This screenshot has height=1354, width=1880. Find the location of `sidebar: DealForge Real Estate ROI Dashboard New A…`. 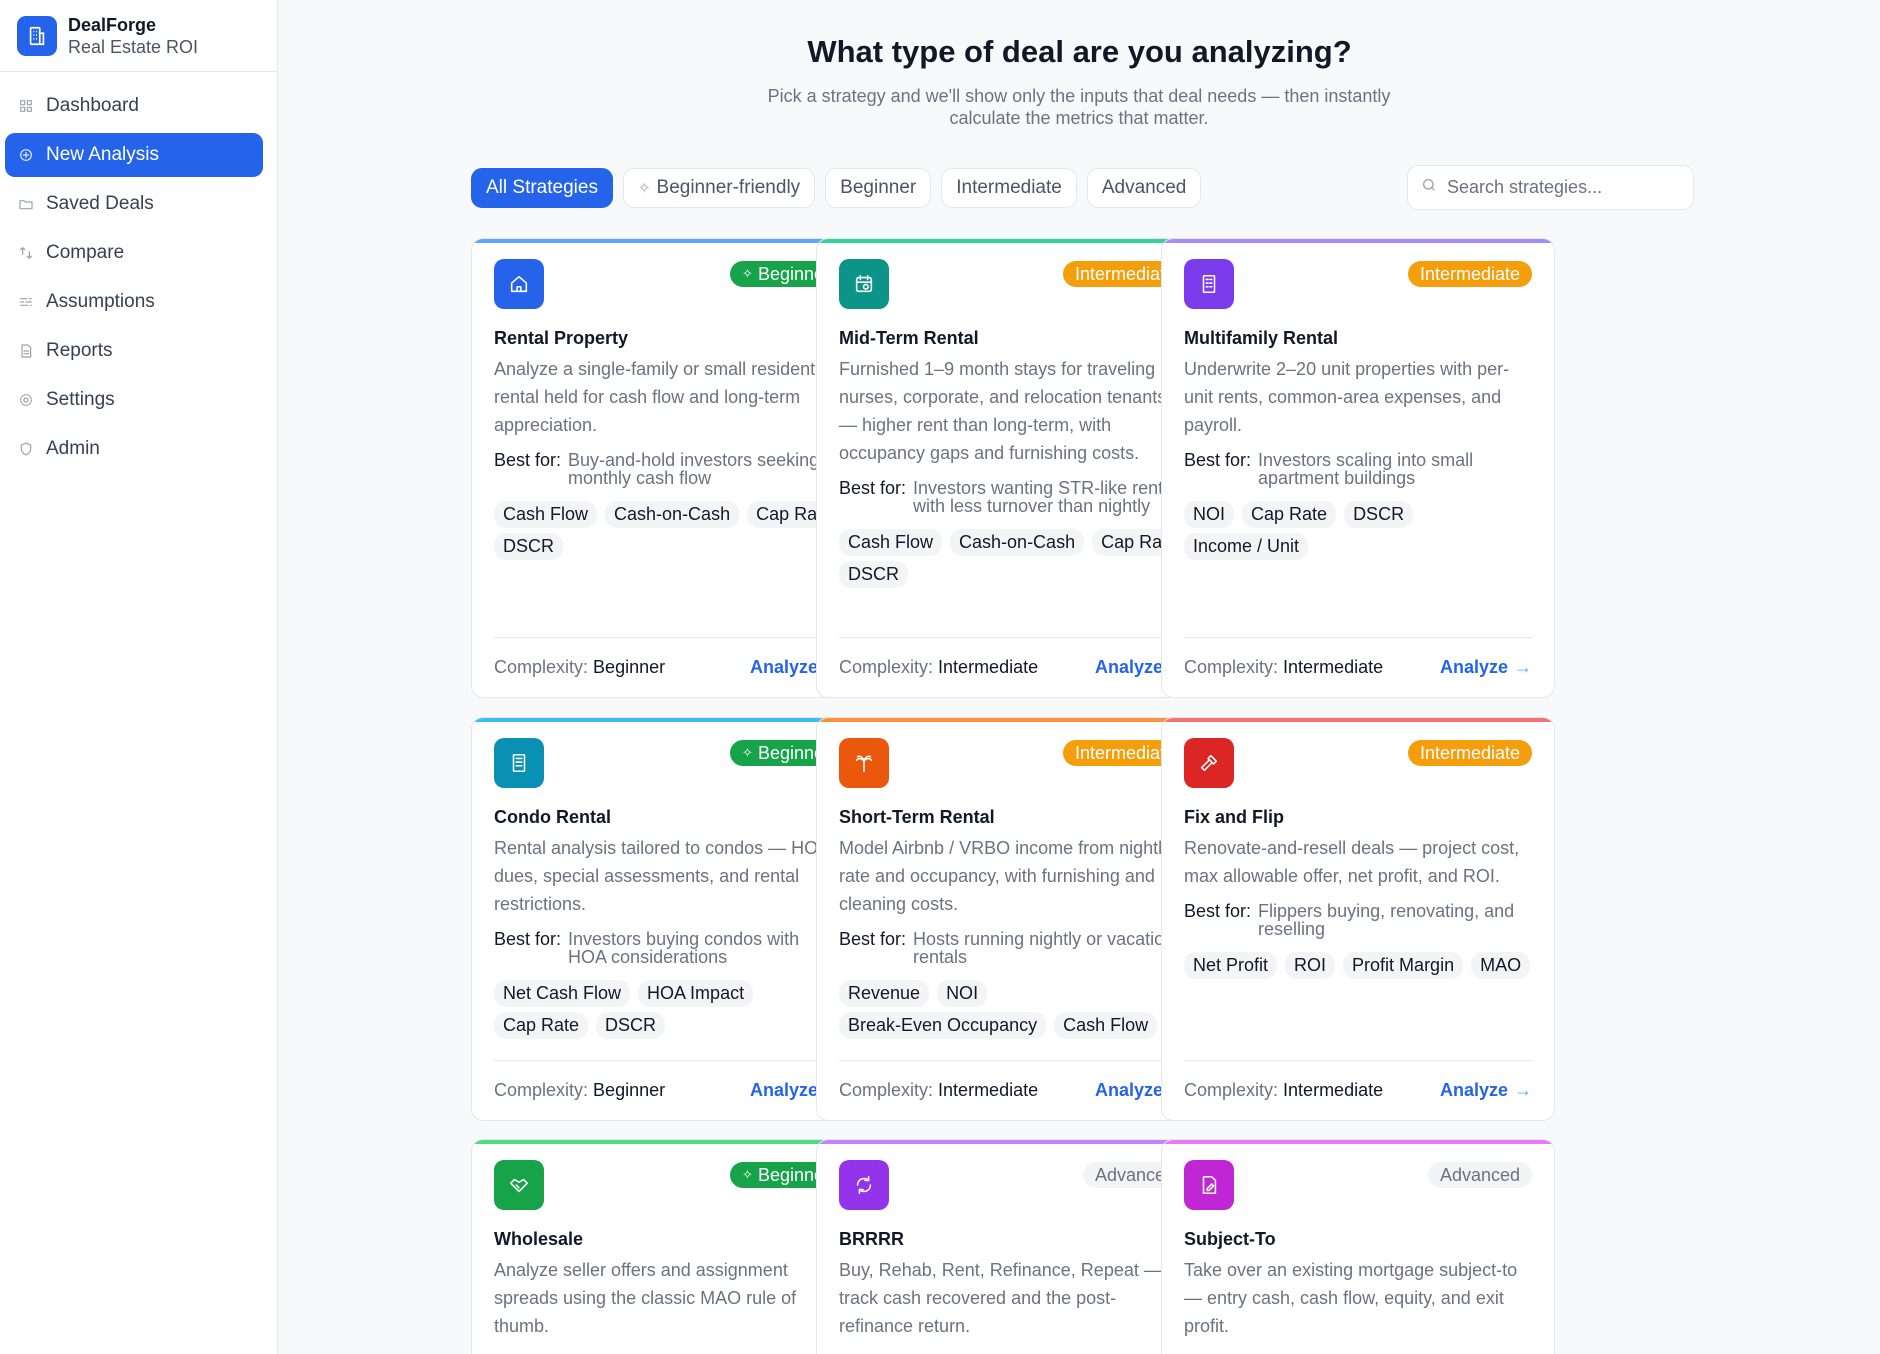

sidebar: DealForge Real Estate ROI Dashboard New A… is located at coordinates (139, 677).